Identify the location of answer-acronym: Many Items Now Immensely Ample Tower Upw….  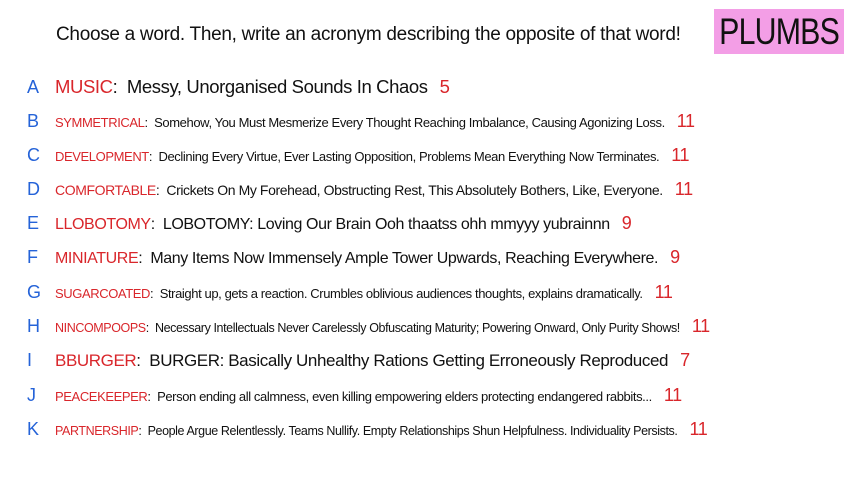
(404, 258).